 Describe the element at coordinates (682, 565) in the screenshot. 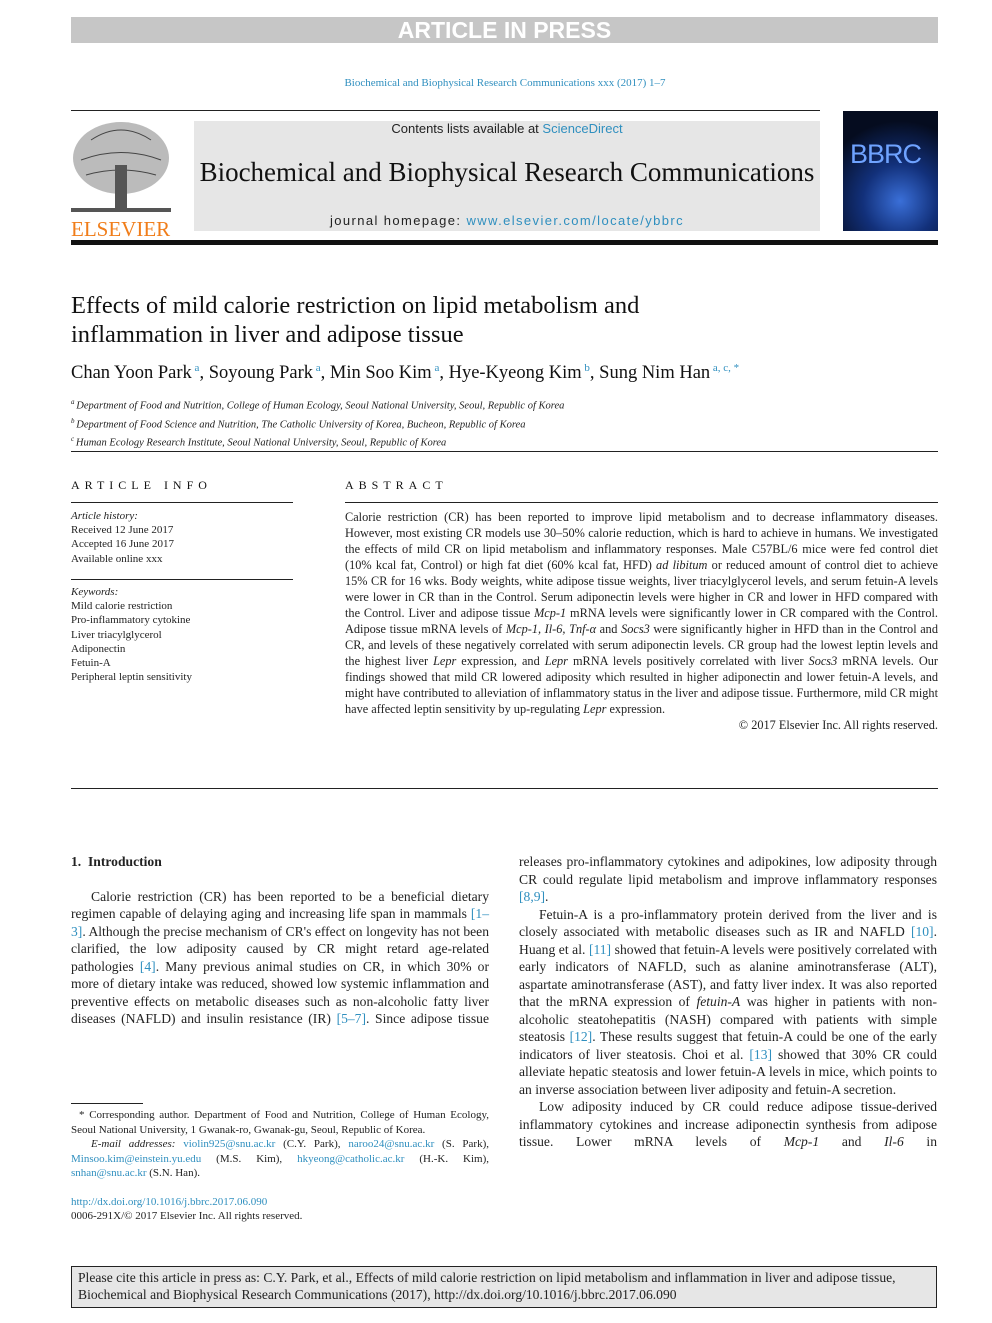

I see `italic-text: ad libitum` at that location.